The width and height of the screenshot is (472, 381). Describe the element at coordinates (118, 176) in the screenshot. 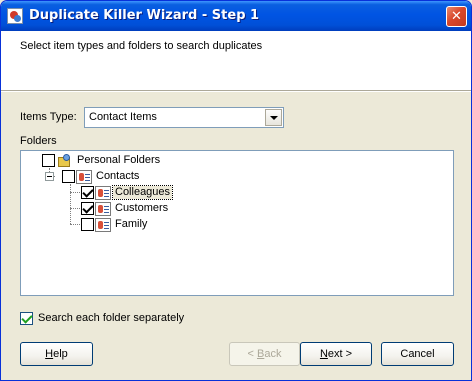

I see `tree-node-label: Contacts` at that location.